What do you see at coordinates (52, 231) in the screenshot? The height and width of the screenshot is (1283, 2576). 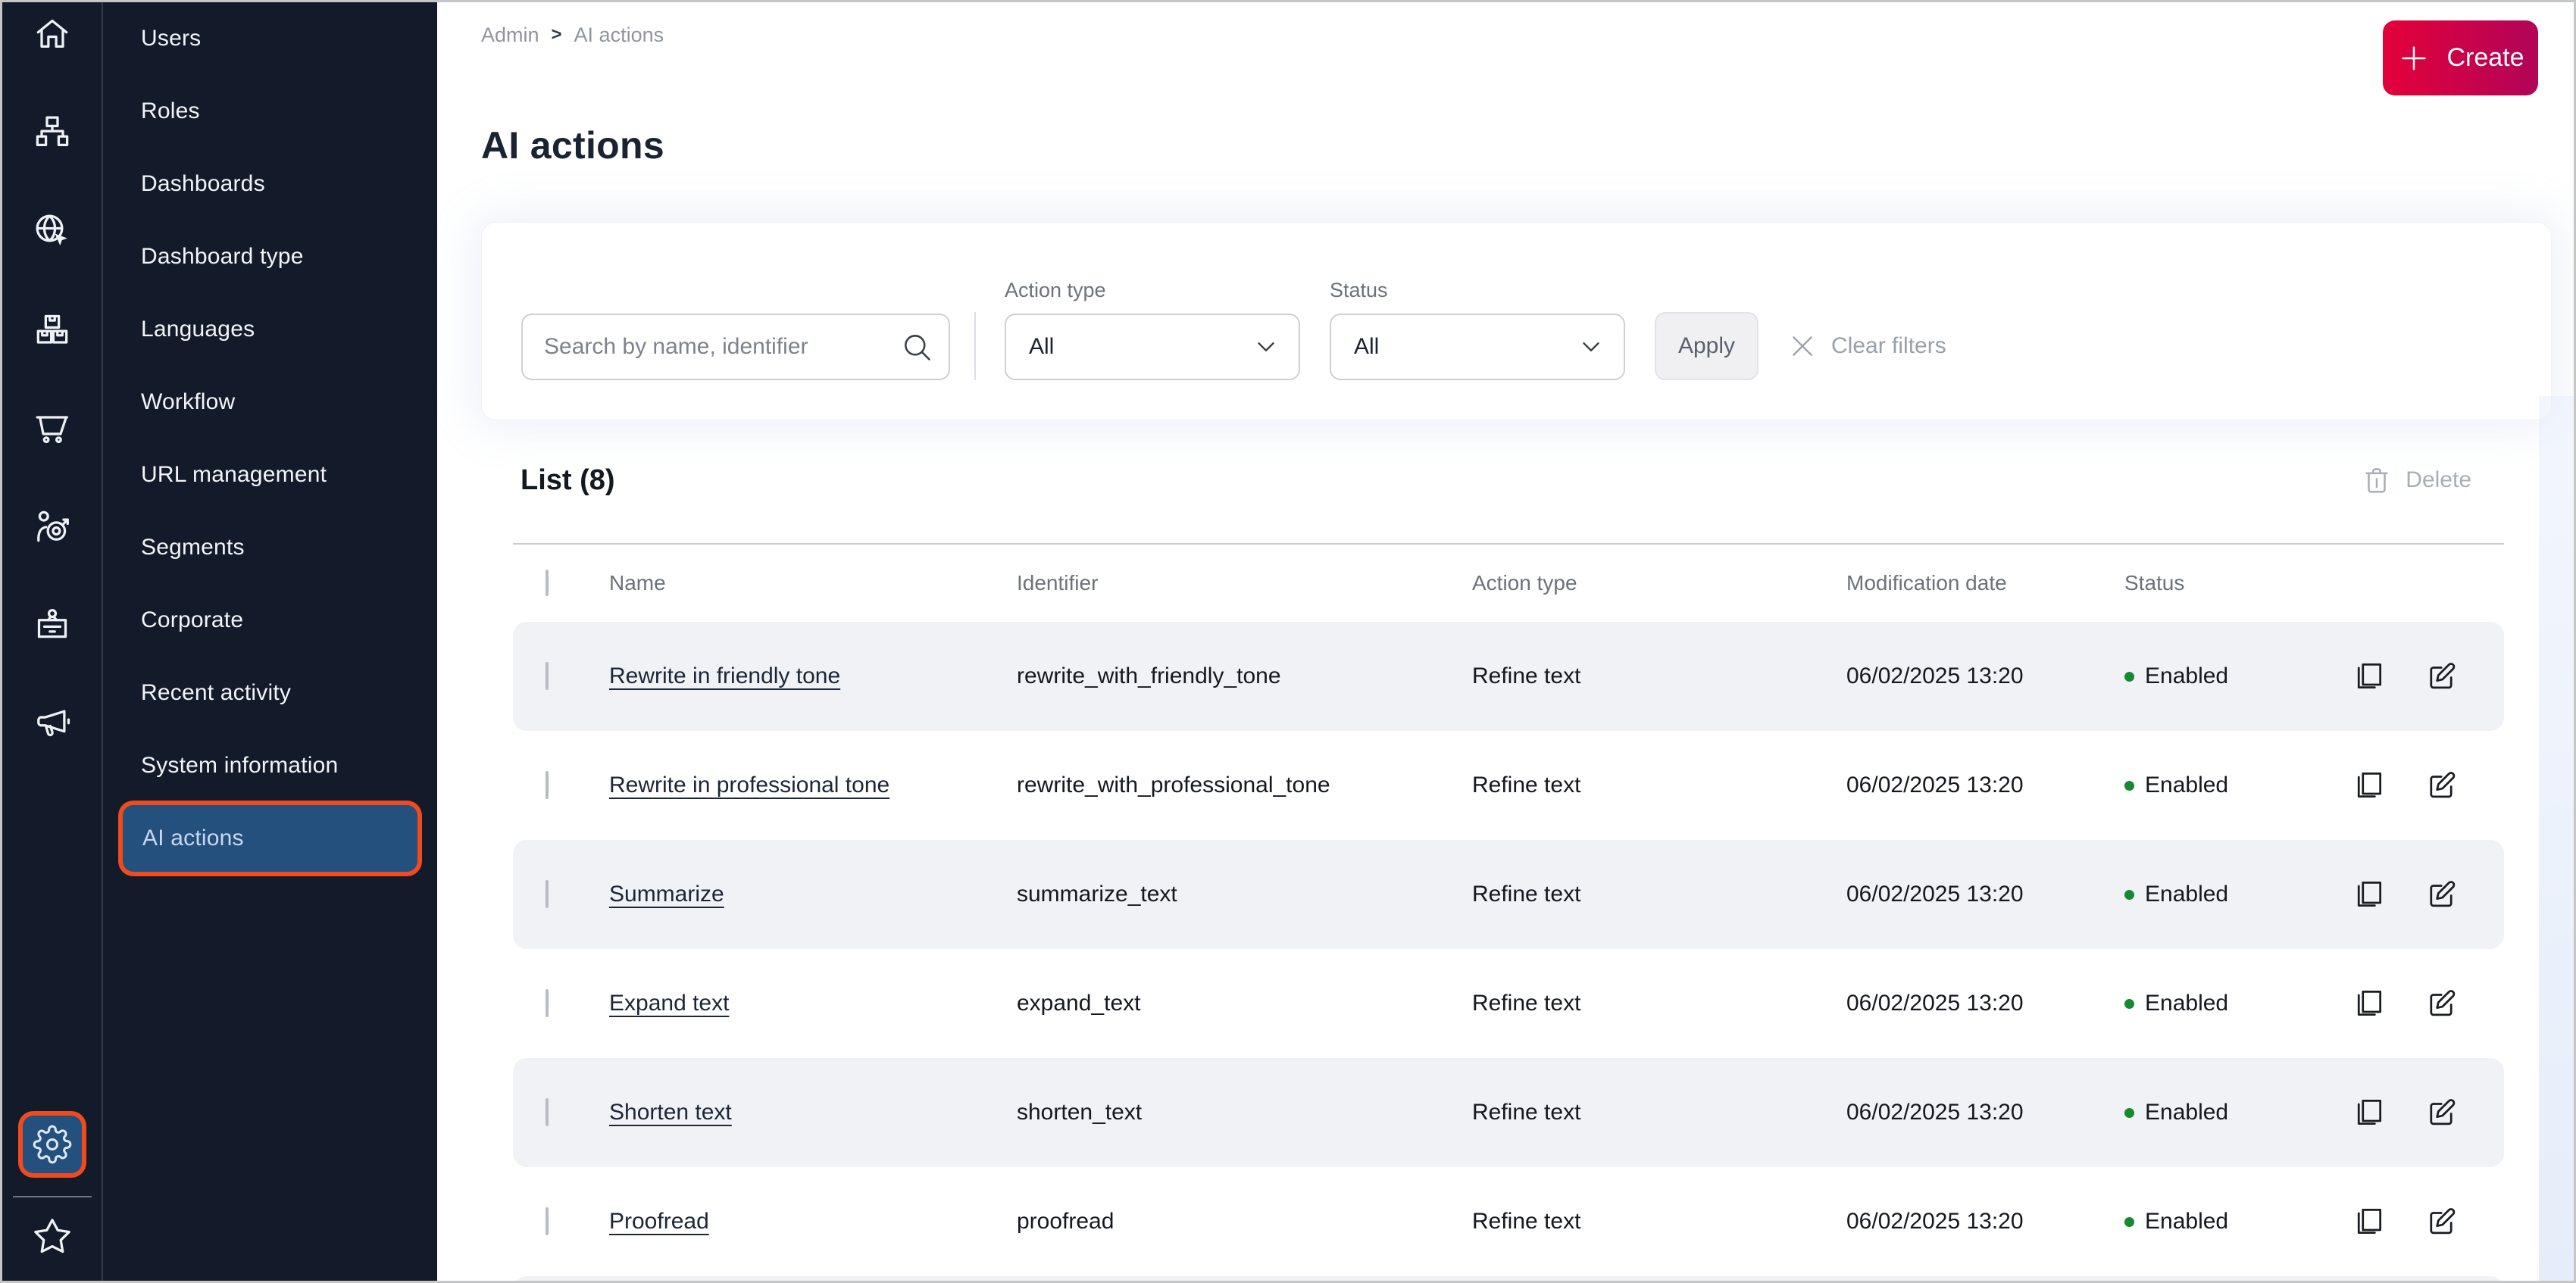 I see `rail-item-globe` at bounding box center [52, 231].